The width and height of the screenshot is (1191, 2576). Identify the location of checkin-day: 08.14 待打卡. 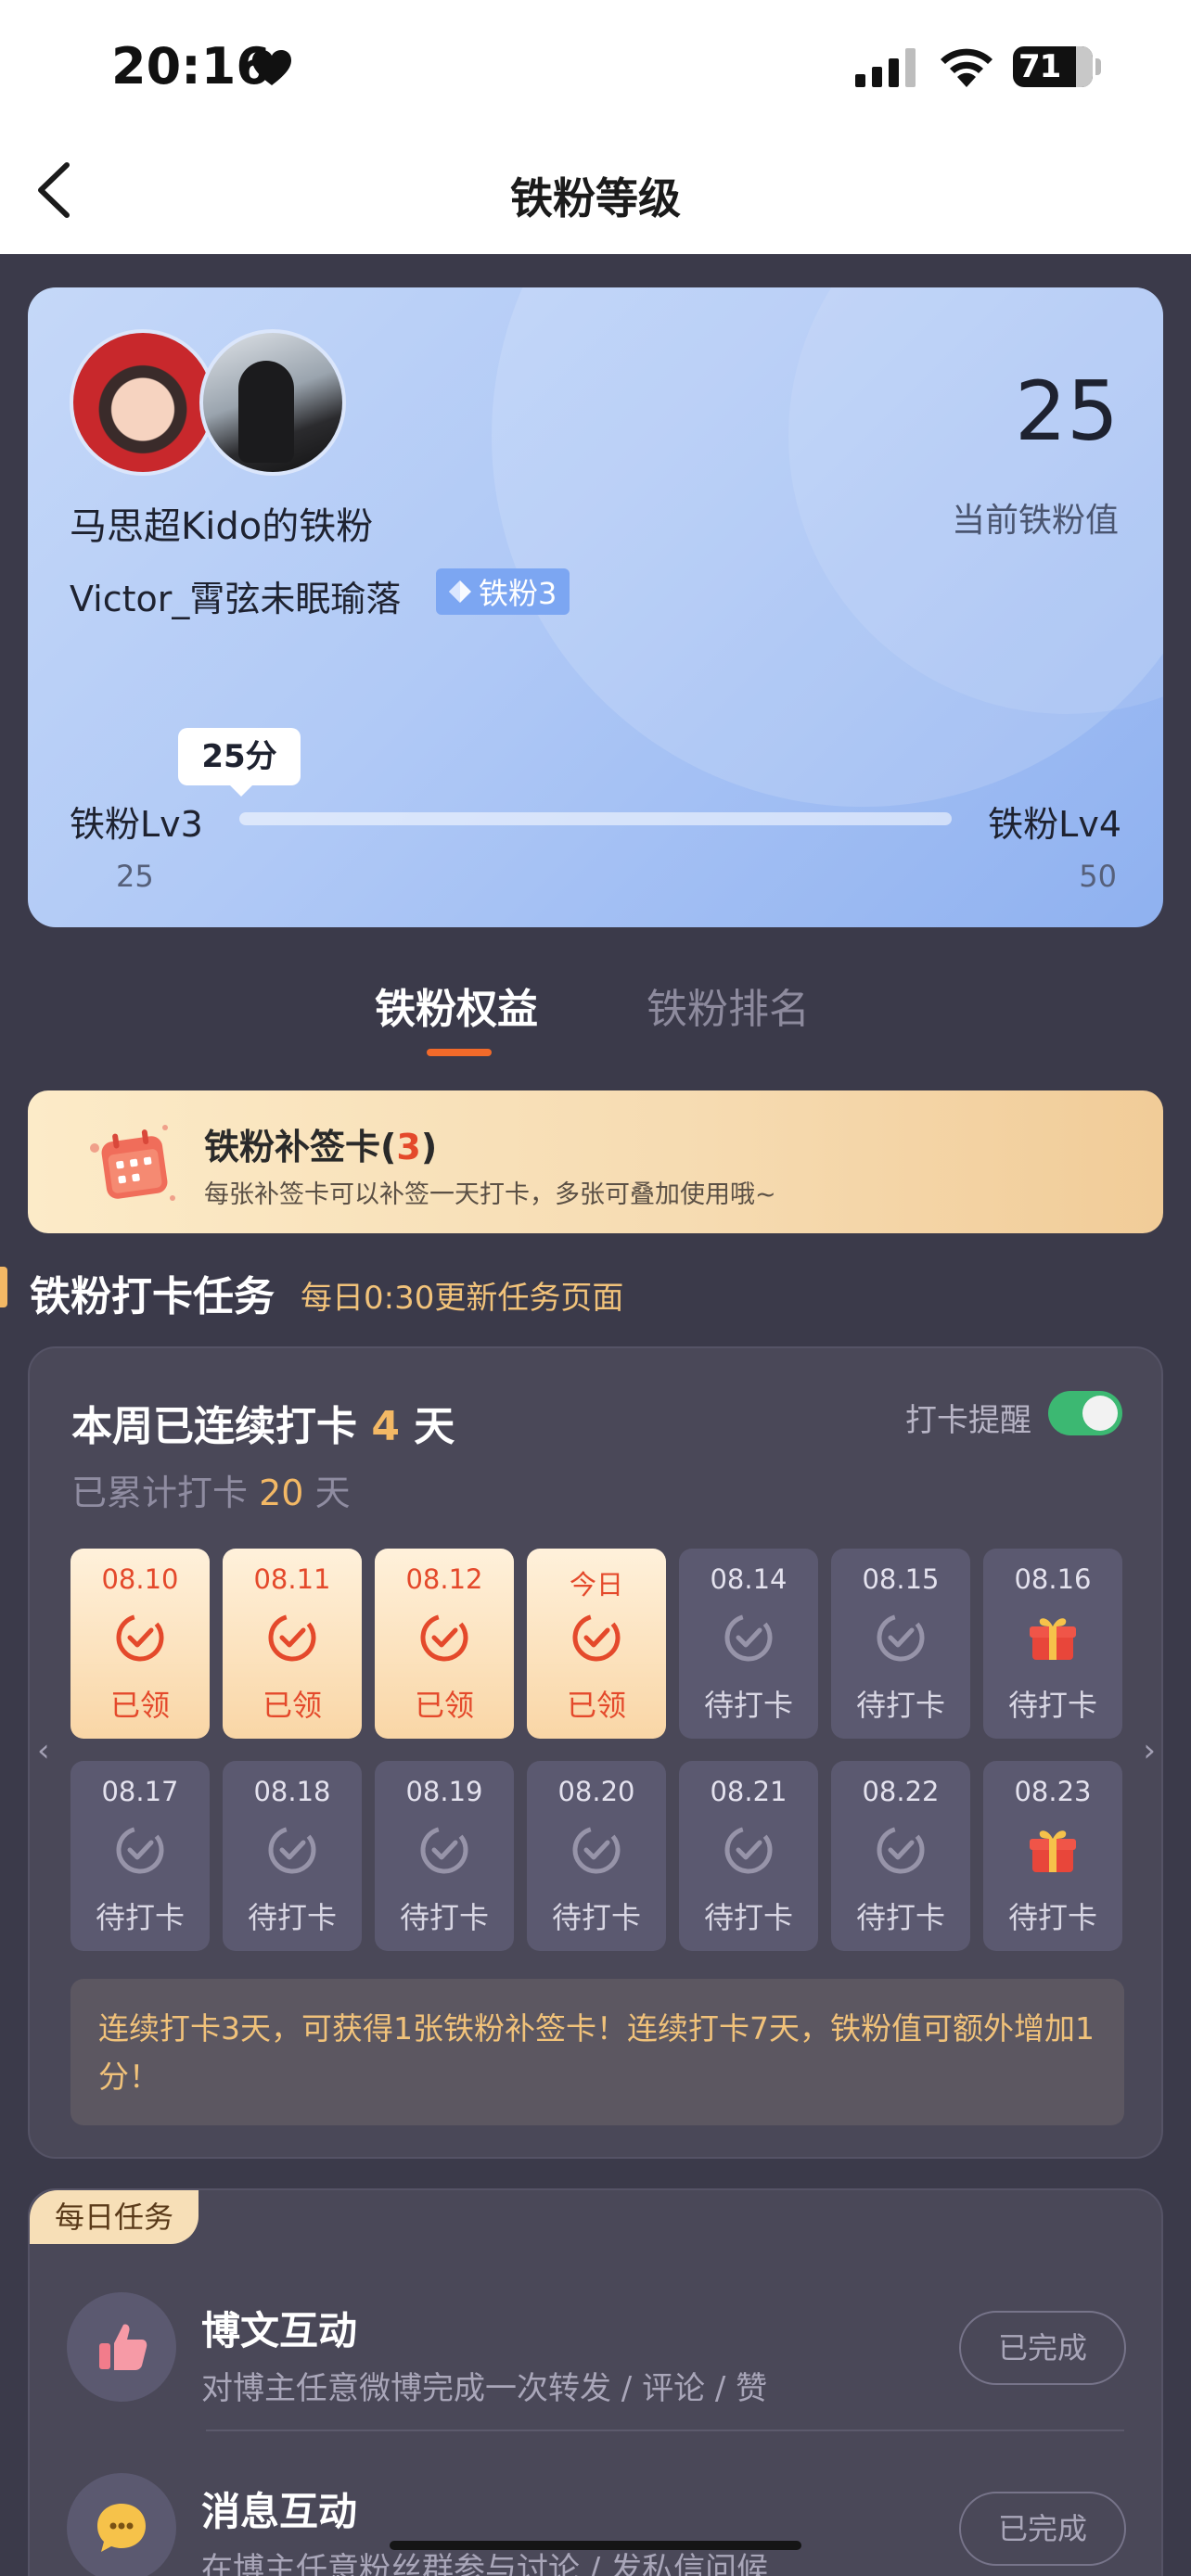
(748, 1644).